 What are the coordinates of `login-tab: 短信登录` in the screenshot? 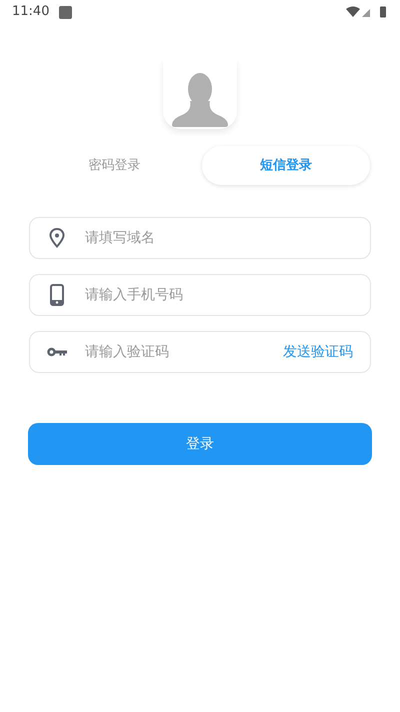 It's located at (286, 165).